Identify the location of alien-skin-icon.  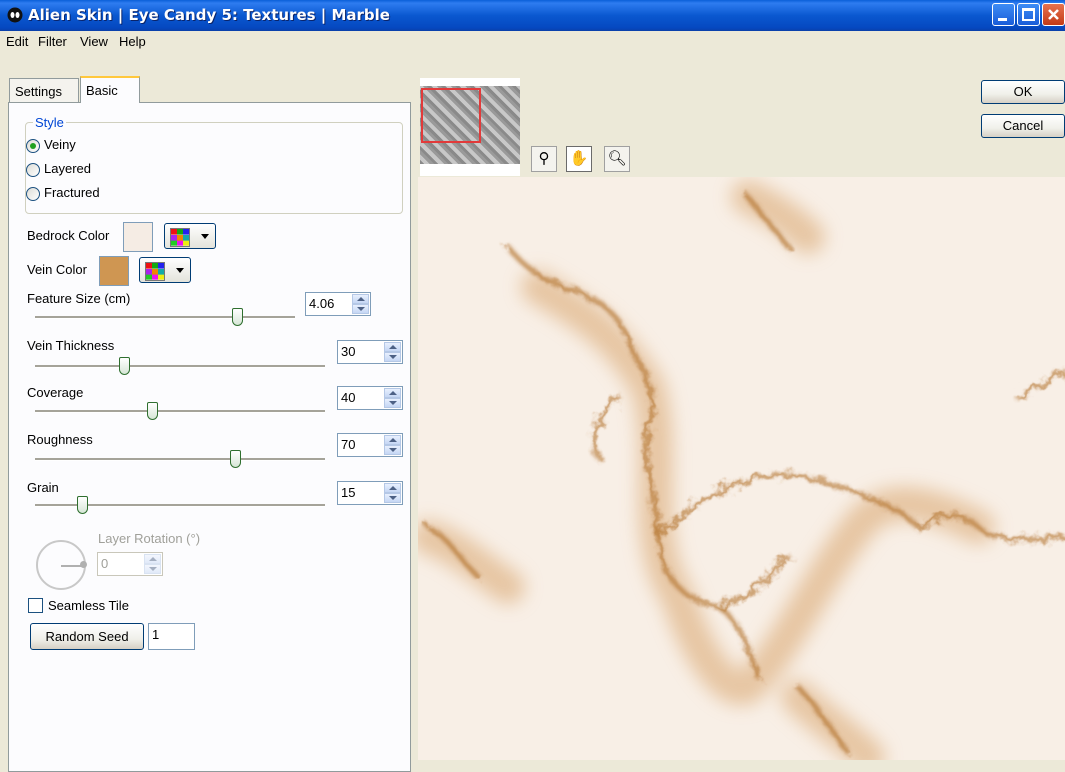
(15, 15).